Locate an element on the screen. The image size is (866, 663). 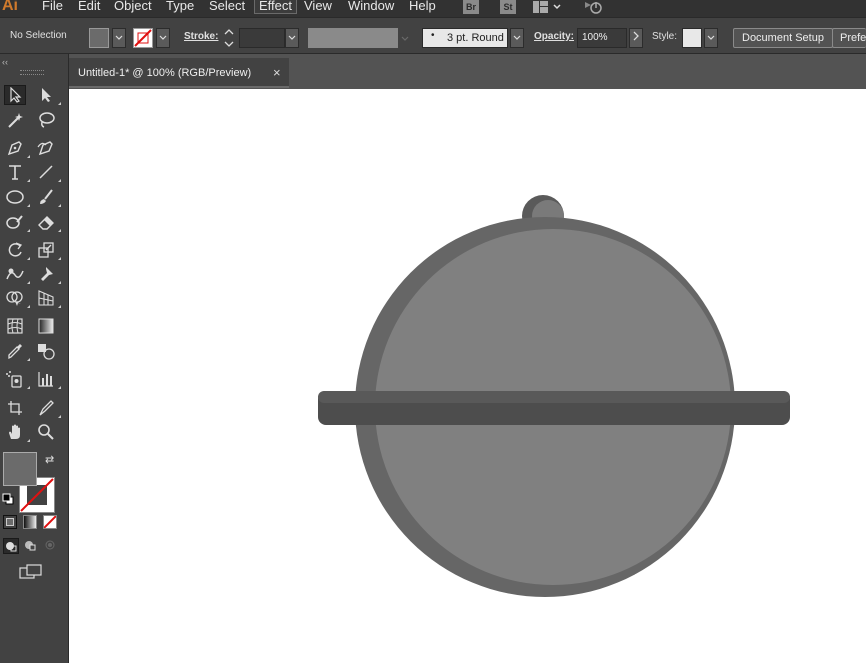
none-mode-button is located at coordinates (50, 522).